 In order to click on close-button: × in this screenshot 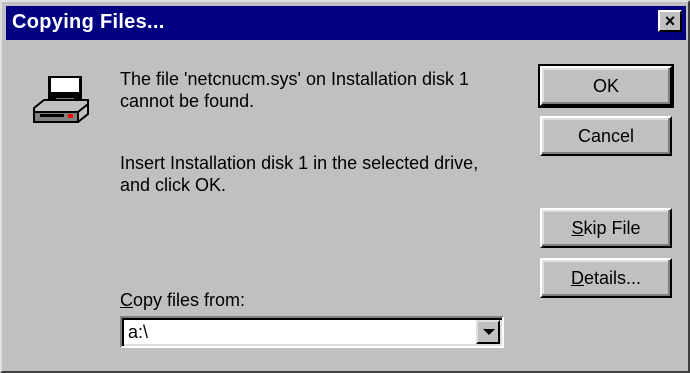, I will do `click(670, 21)`.